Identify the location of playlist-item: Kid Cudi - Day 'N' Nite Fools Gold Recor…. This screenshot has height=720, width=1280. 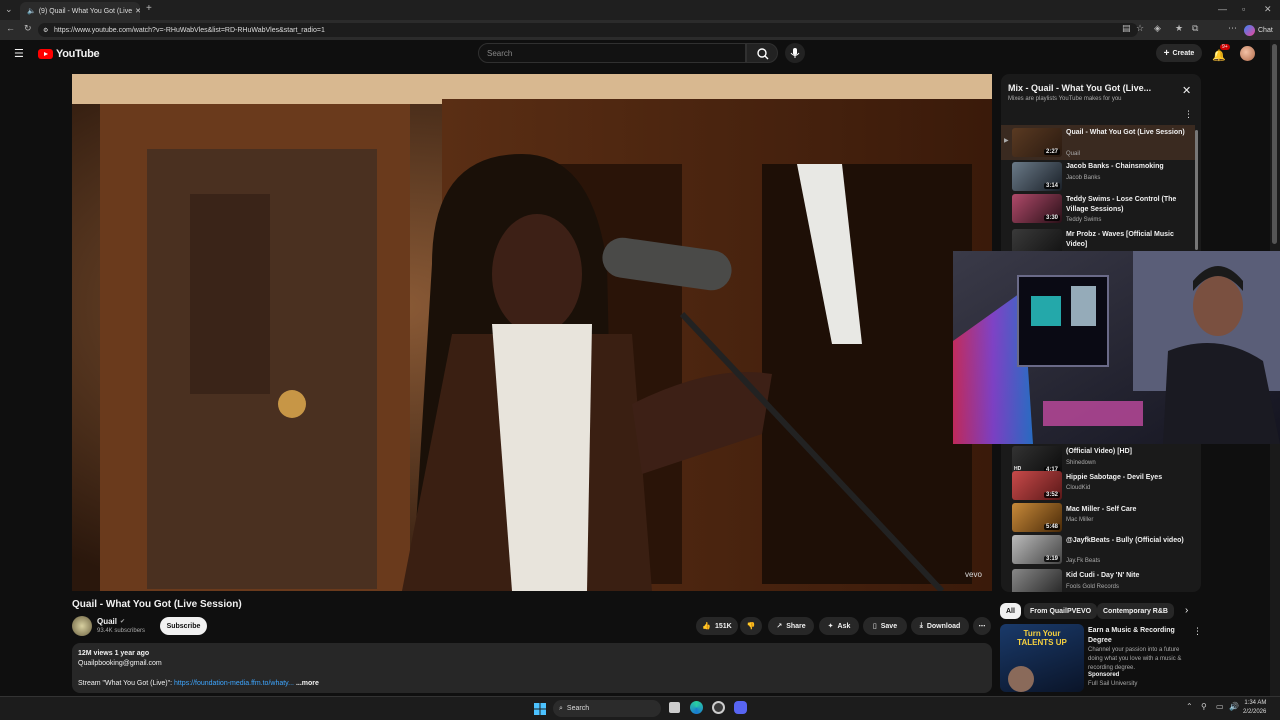
(1098, 580).